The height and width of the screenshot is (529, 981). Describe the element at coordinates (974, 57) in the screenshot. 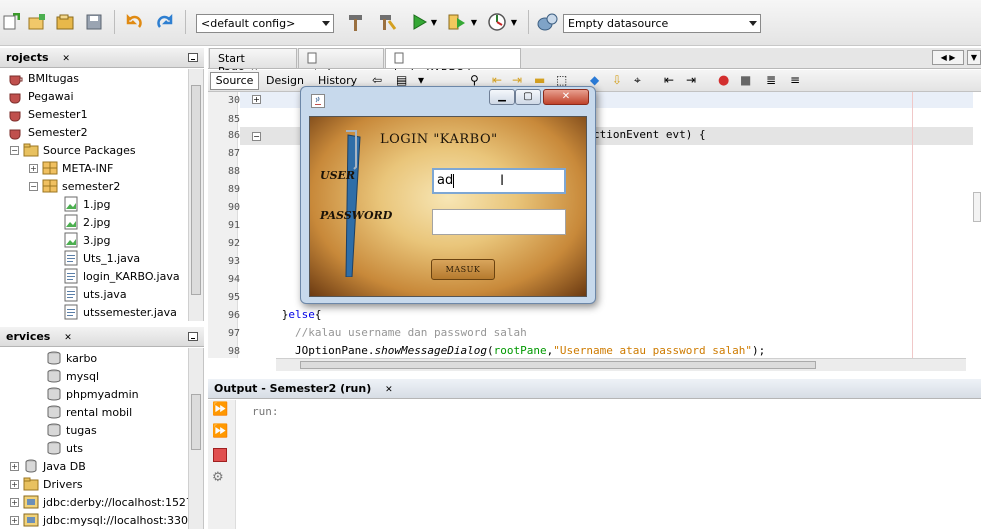

I see `tab-list-dropdown: ▼` at that location.